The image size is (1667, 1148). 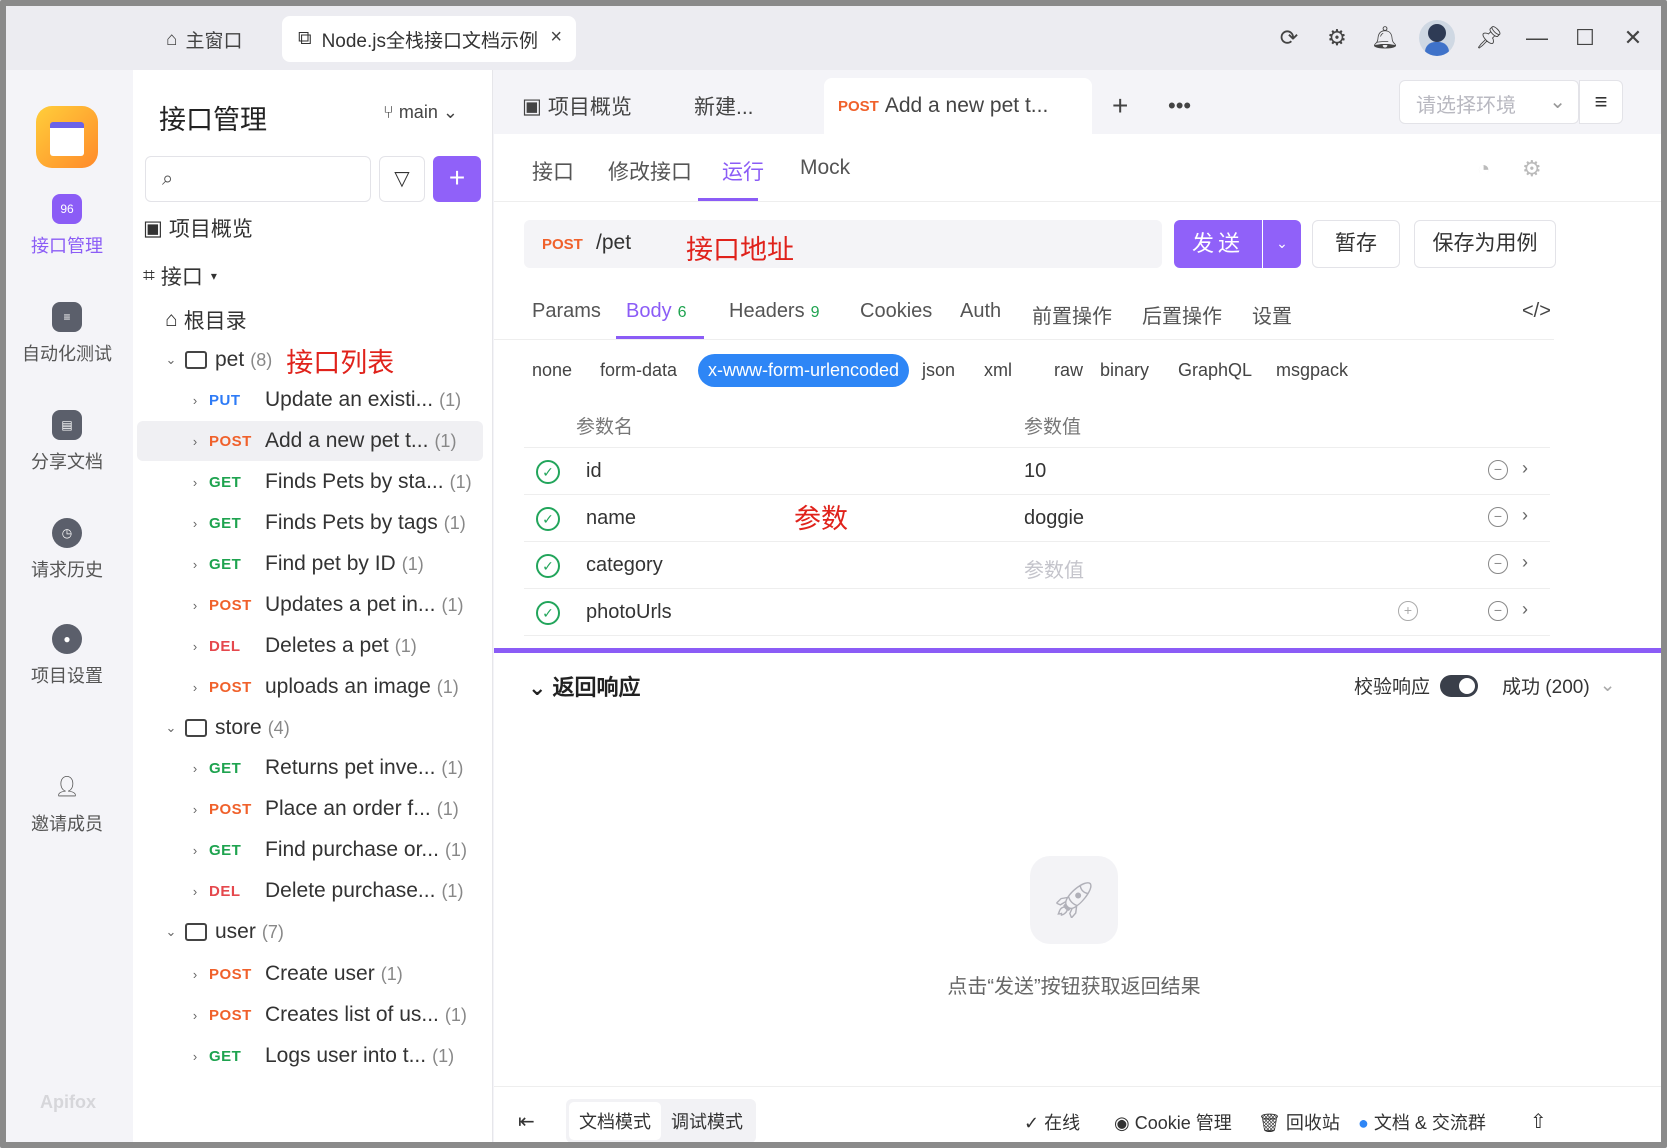 I want to click on bell-icon: 🔔︎, so click(x=1385, y=38).